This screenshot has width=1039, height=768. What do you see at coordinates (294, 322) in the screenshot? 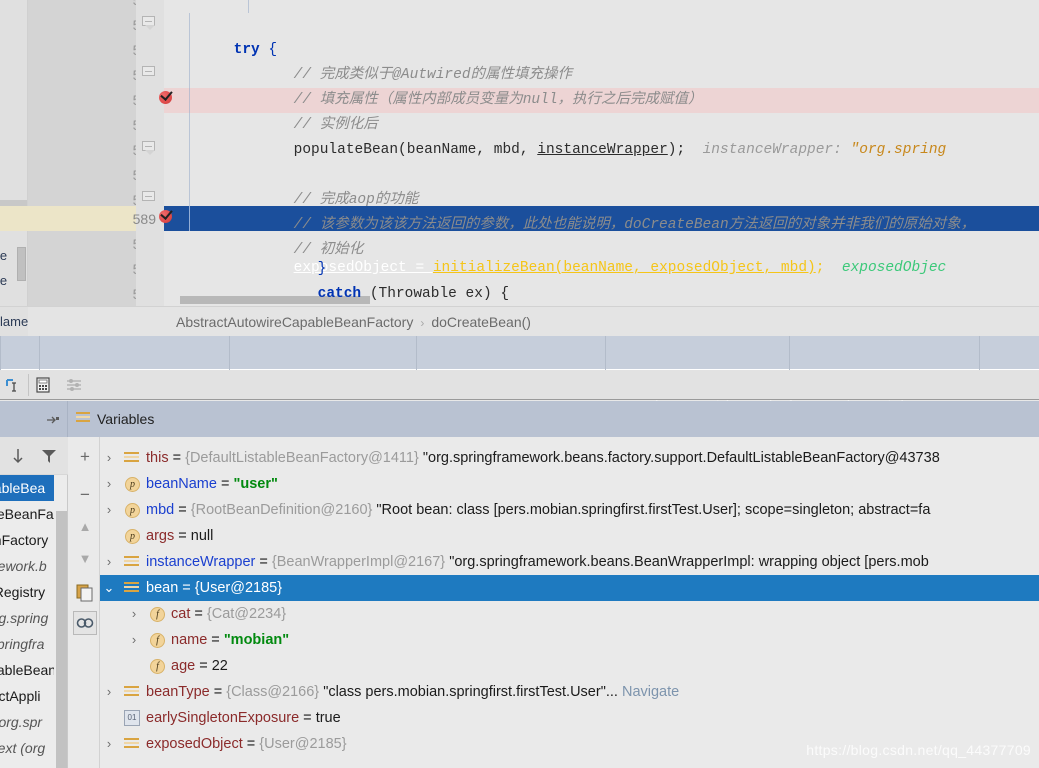
I see `breadcrumb-class: AbstractAutowireCapableBeanFactory` at bounding box center [294, 322].